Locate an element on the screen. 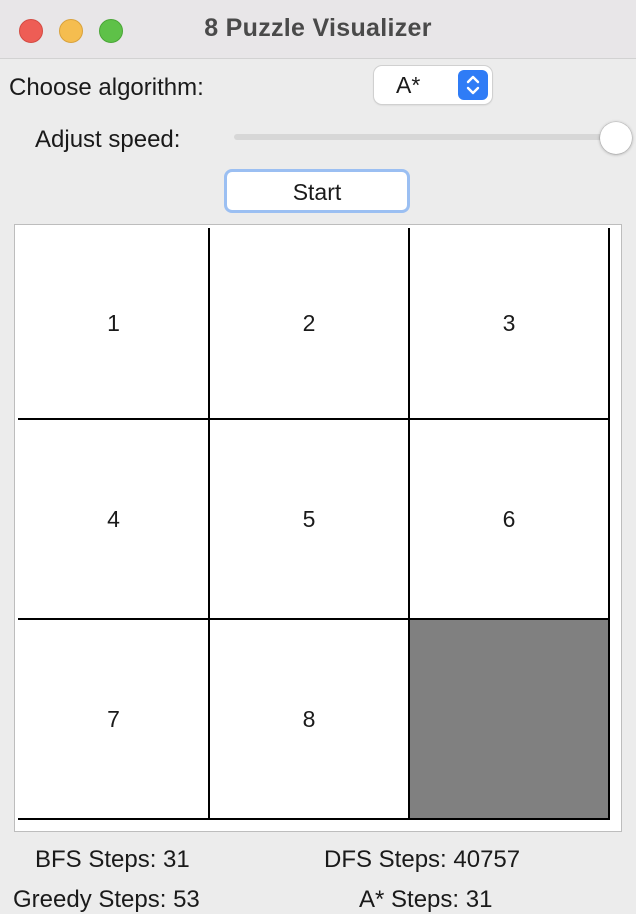  up-down-chevron-icon is located at coordinates (473, 85).